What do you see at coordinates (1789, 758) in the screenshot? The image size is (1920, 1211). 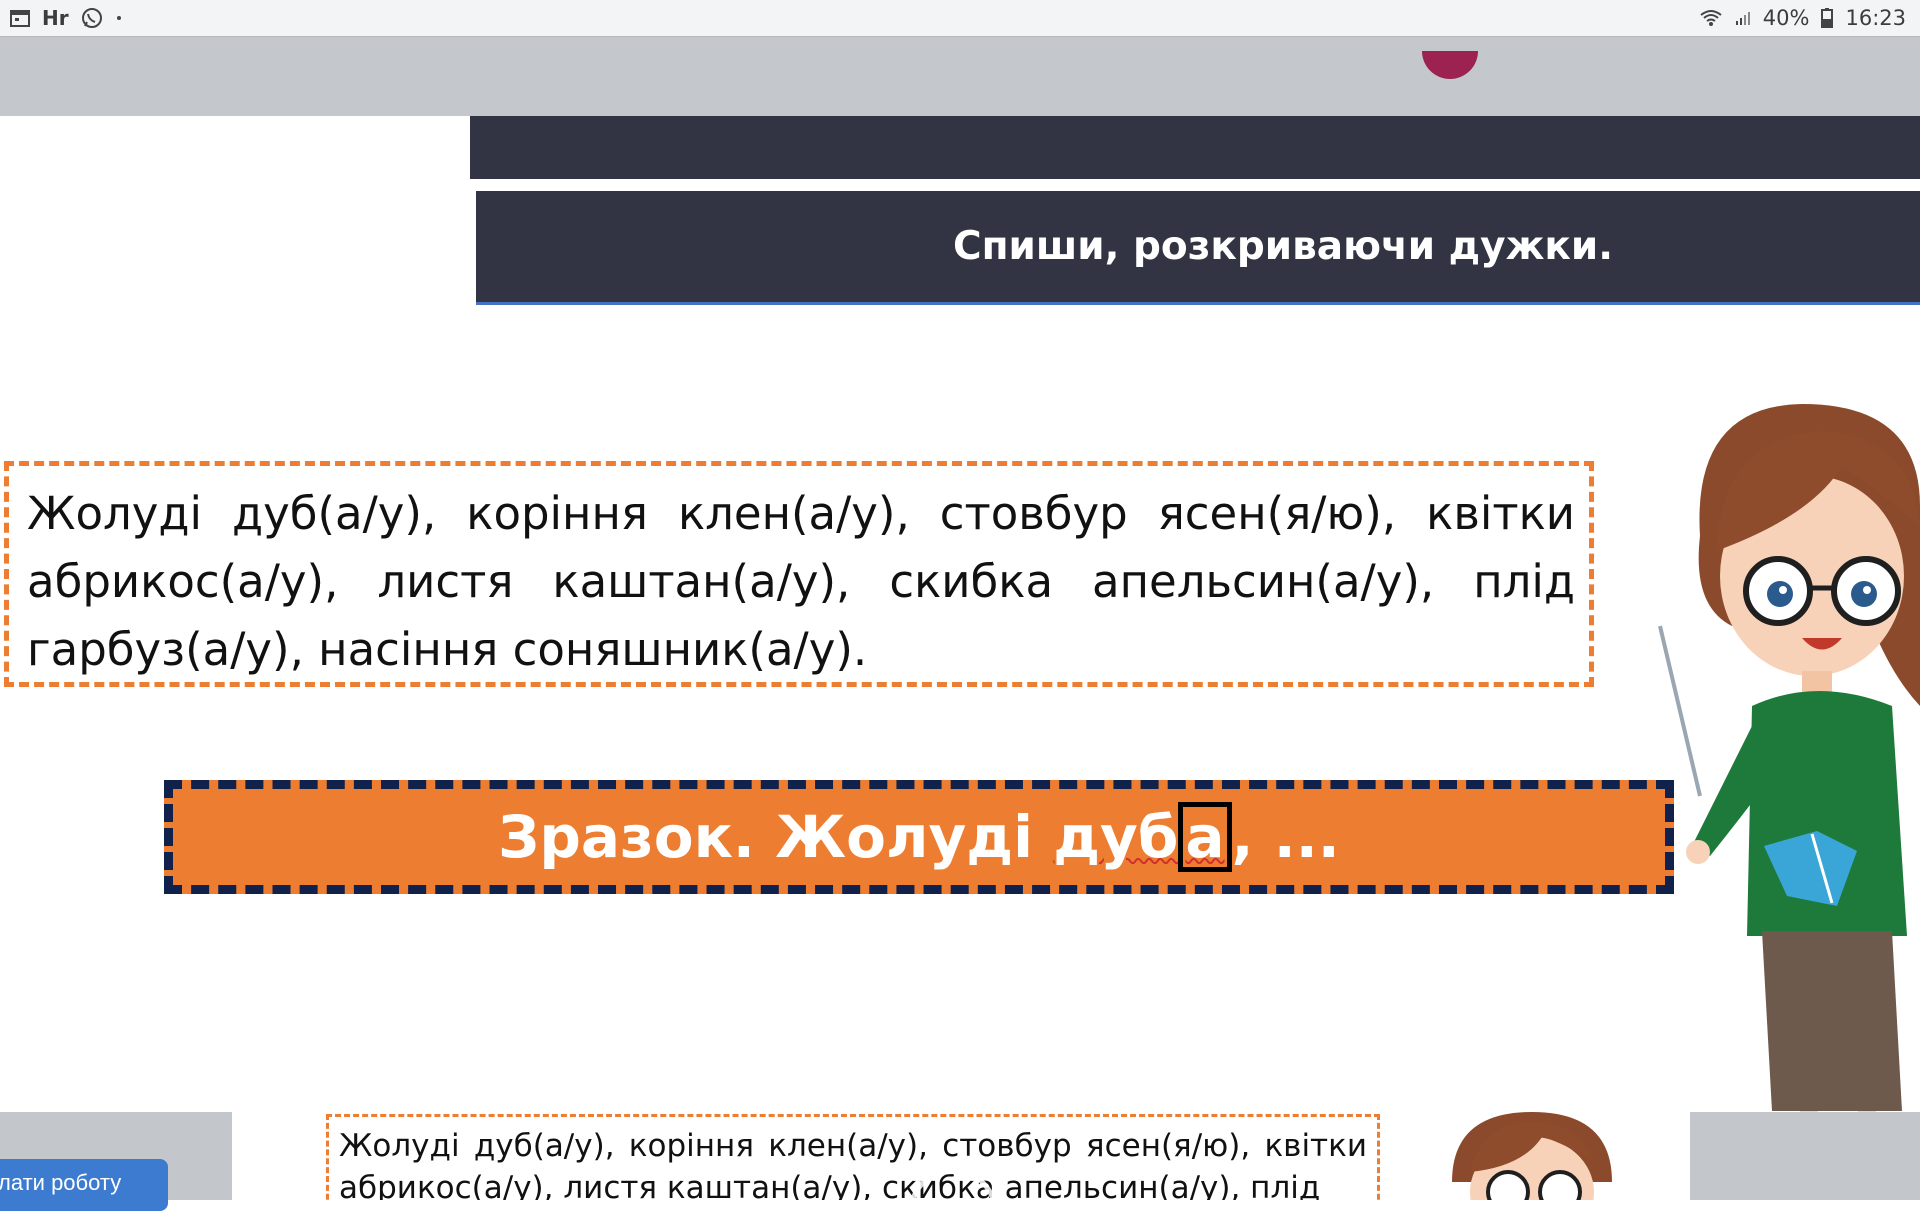 I see `teacher-illustration` at bounding box center [1789, 758].